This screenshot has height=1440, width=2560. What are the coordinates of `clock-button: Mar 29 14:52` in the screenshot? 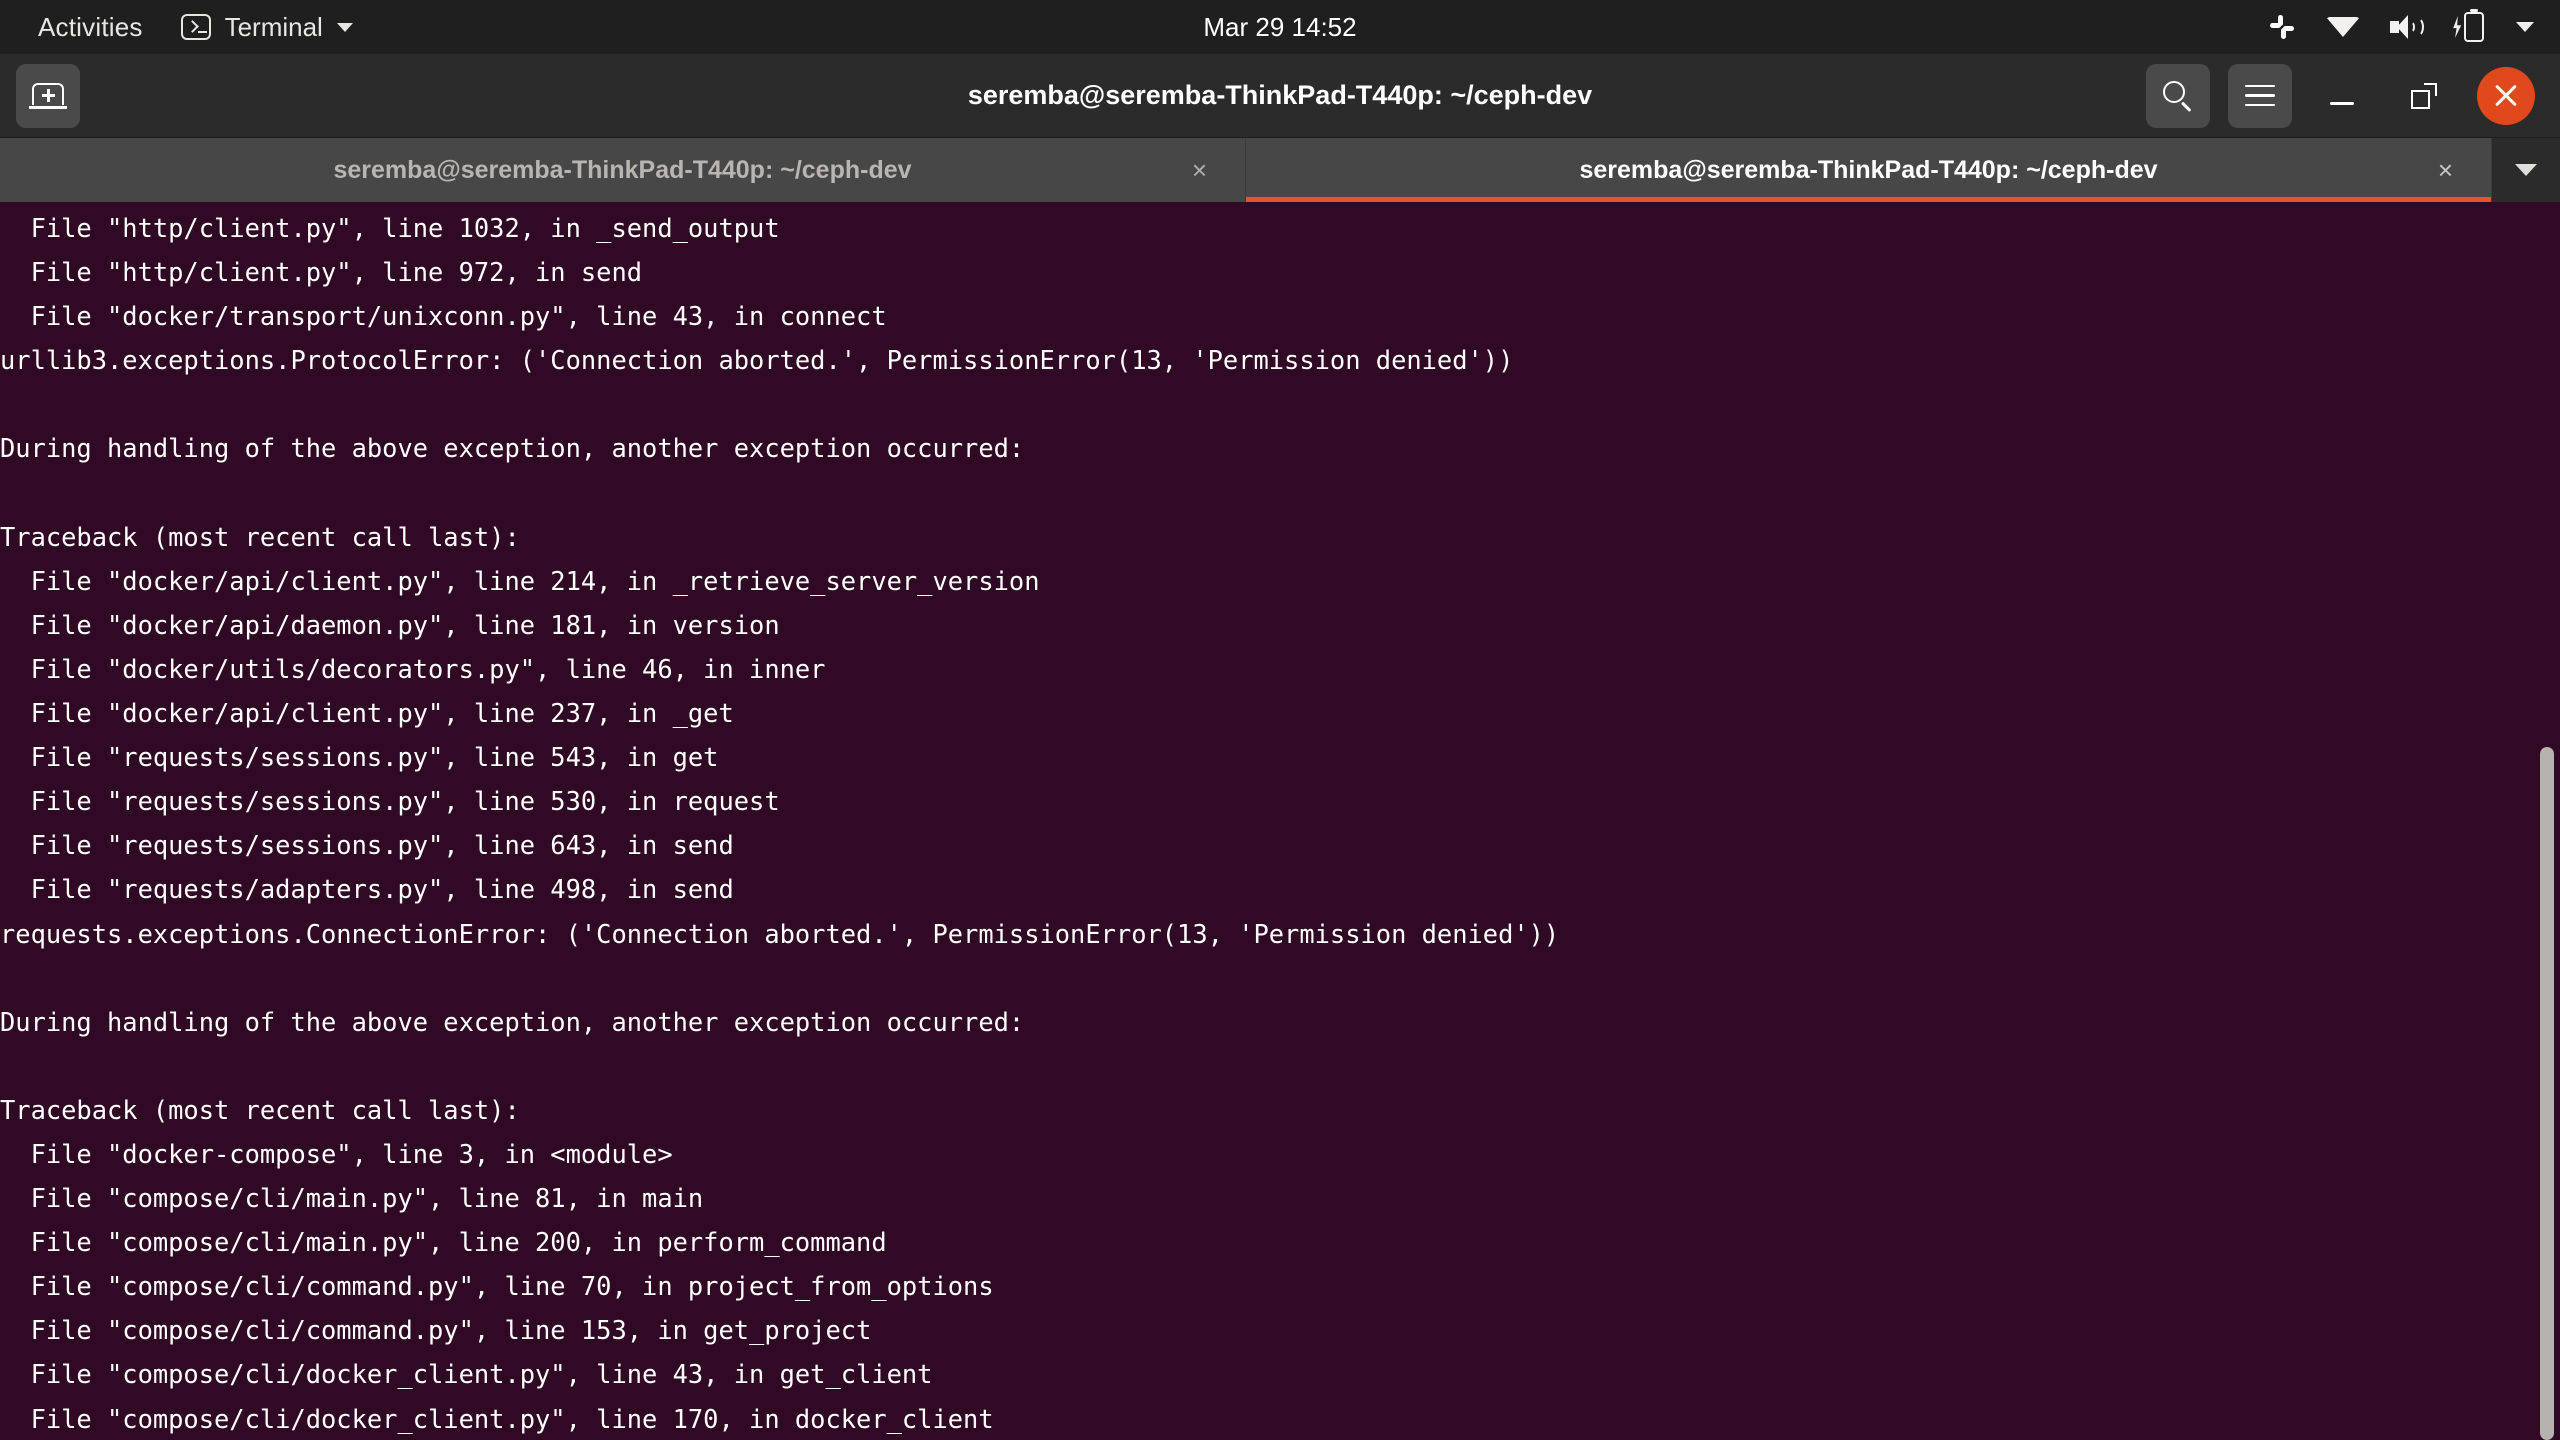 It's located at (1280, 27).